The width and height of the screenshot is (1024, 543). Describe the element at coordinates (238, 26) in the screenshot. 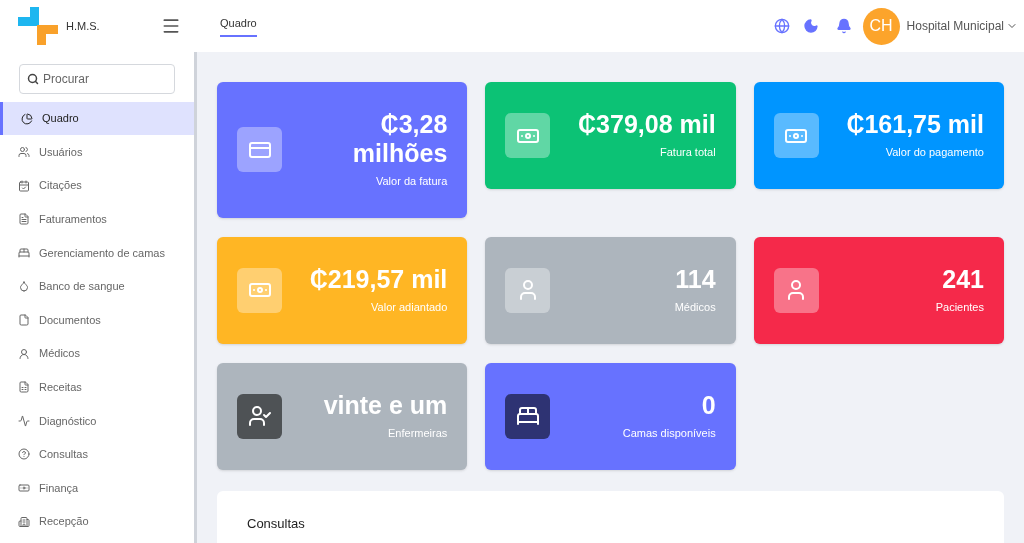

I see `header-tab: Quadro` at that location.